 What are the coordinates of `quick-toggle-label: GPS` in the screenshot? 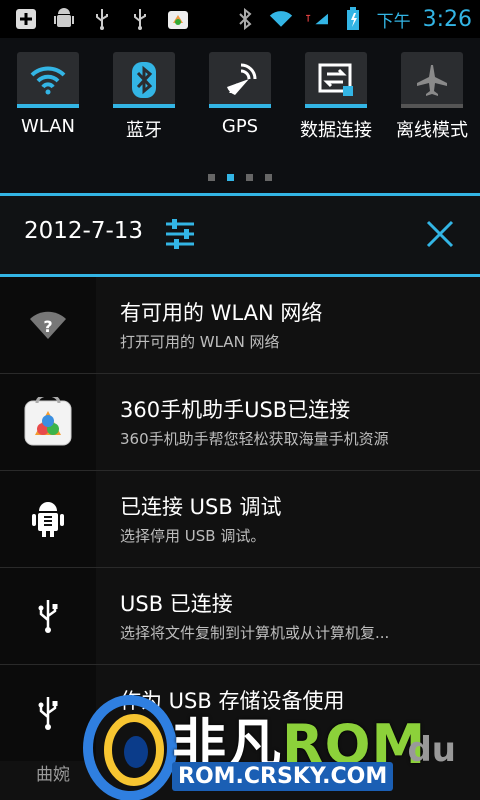 It's located at (240, 126).